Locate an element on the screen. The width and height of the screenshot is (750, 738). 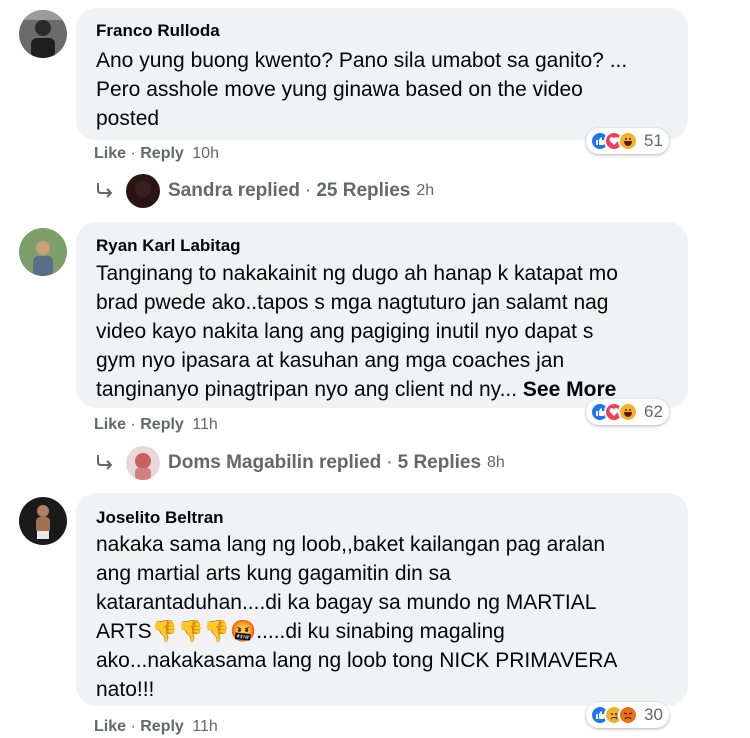
reactions-summary: 30 is located at coordinates (627, 715).